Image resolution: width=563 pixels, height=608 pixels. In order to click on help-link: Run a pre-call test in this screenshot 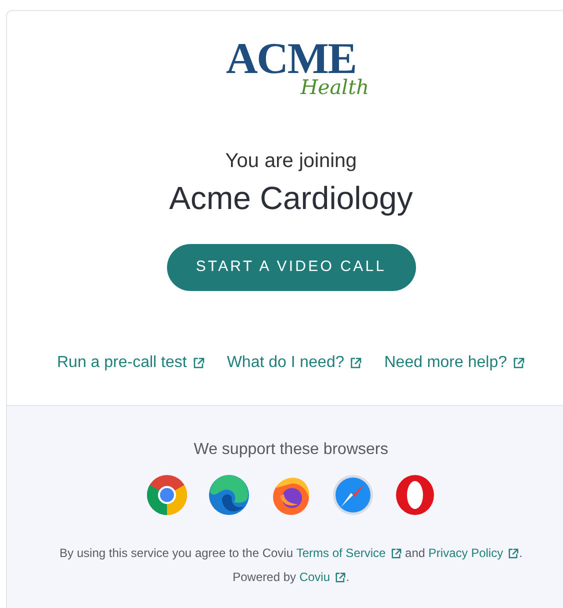, I will do `click(130, 363)`.